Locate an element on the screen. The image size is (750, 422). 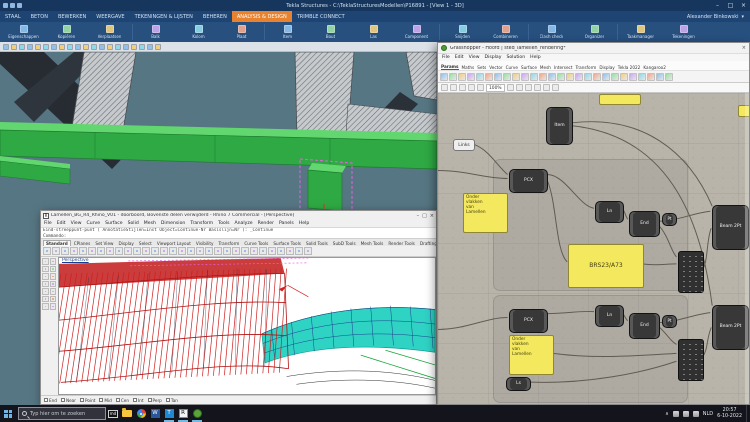
tekla-tab-bewerken: BEWERKEN is located at coordinates (72, 16).